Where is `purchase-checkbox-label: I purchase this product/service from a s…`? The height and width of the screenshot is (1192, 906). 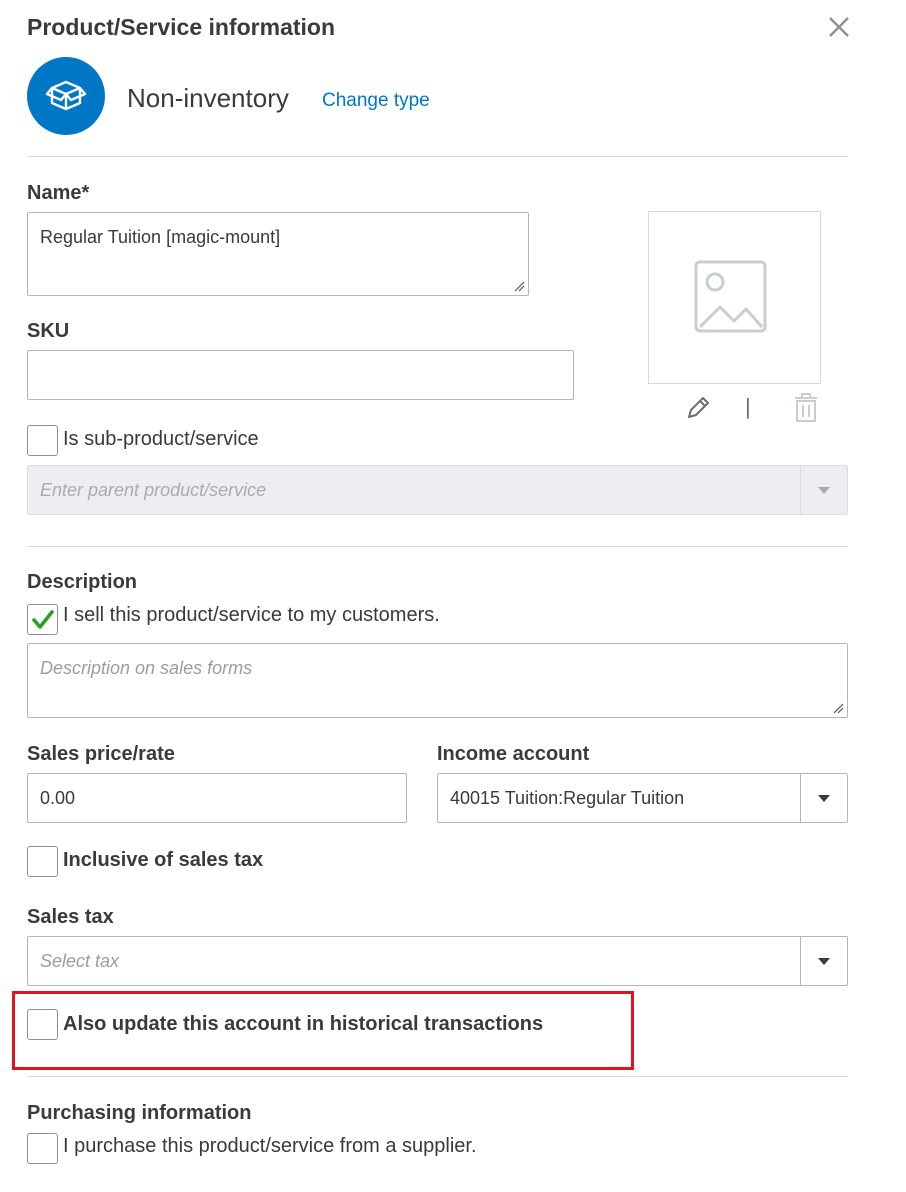 purchase-checkbox-label: I purchase this product/service from a s… is located at coordinates (270, 1146).